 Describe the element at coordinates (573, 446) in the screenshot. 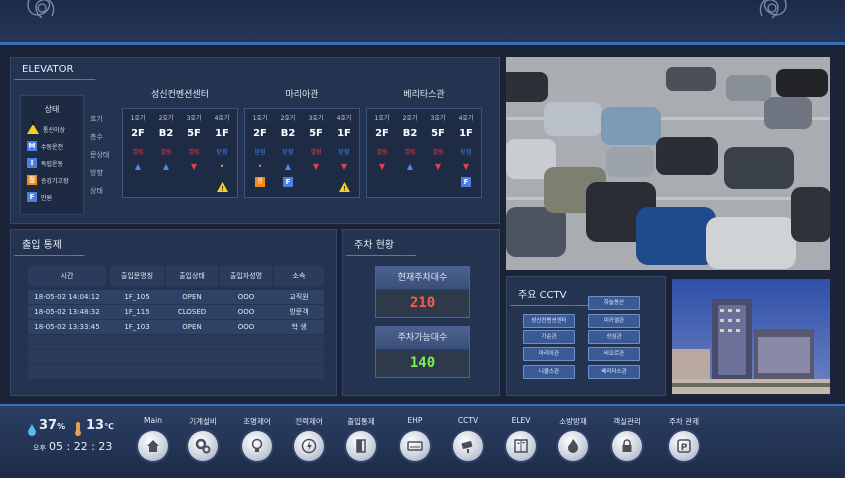

I see `fire-icon` at that location.